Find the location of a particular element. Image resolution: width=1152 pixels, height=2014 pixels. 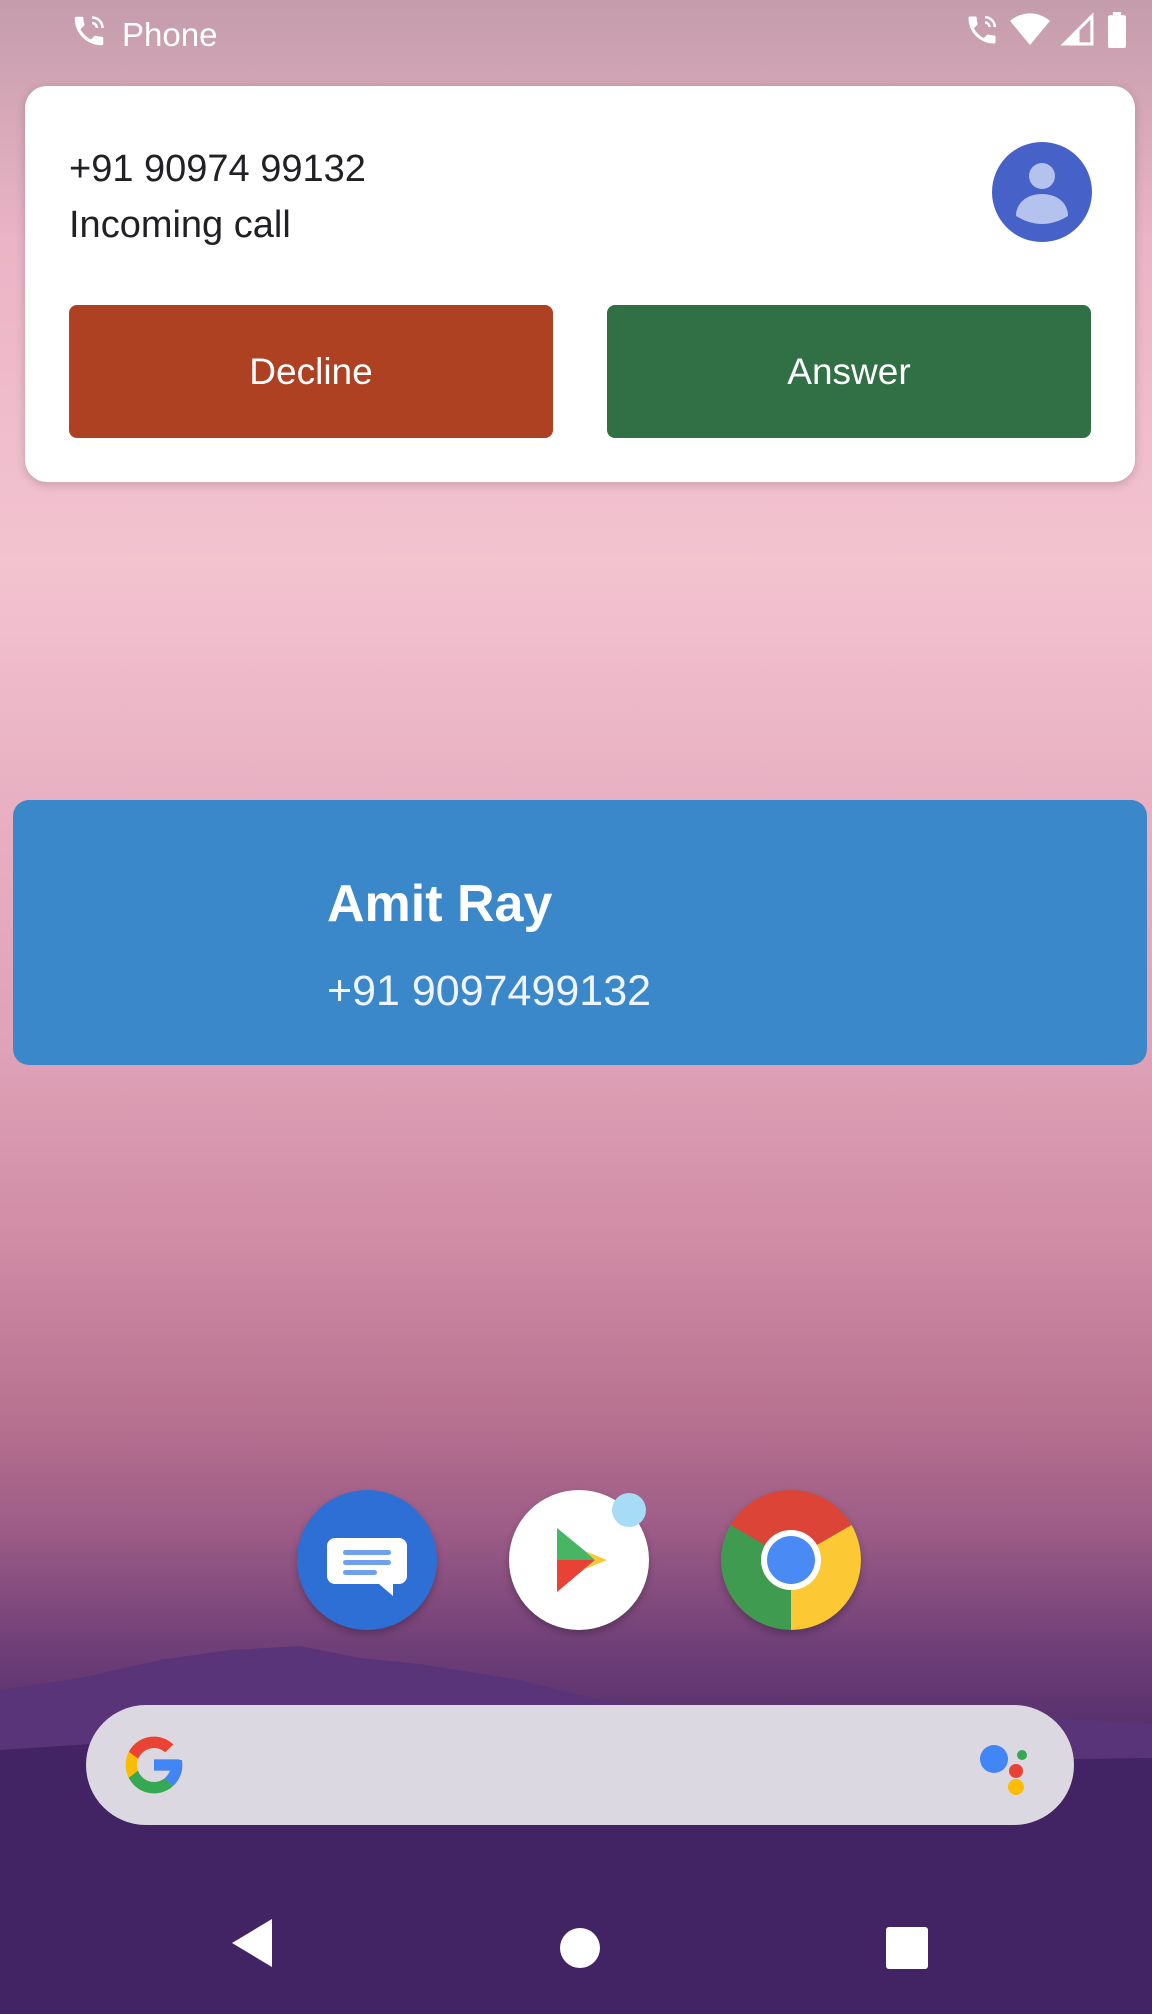

google-search-bar is located at coordinates (580, 1765).